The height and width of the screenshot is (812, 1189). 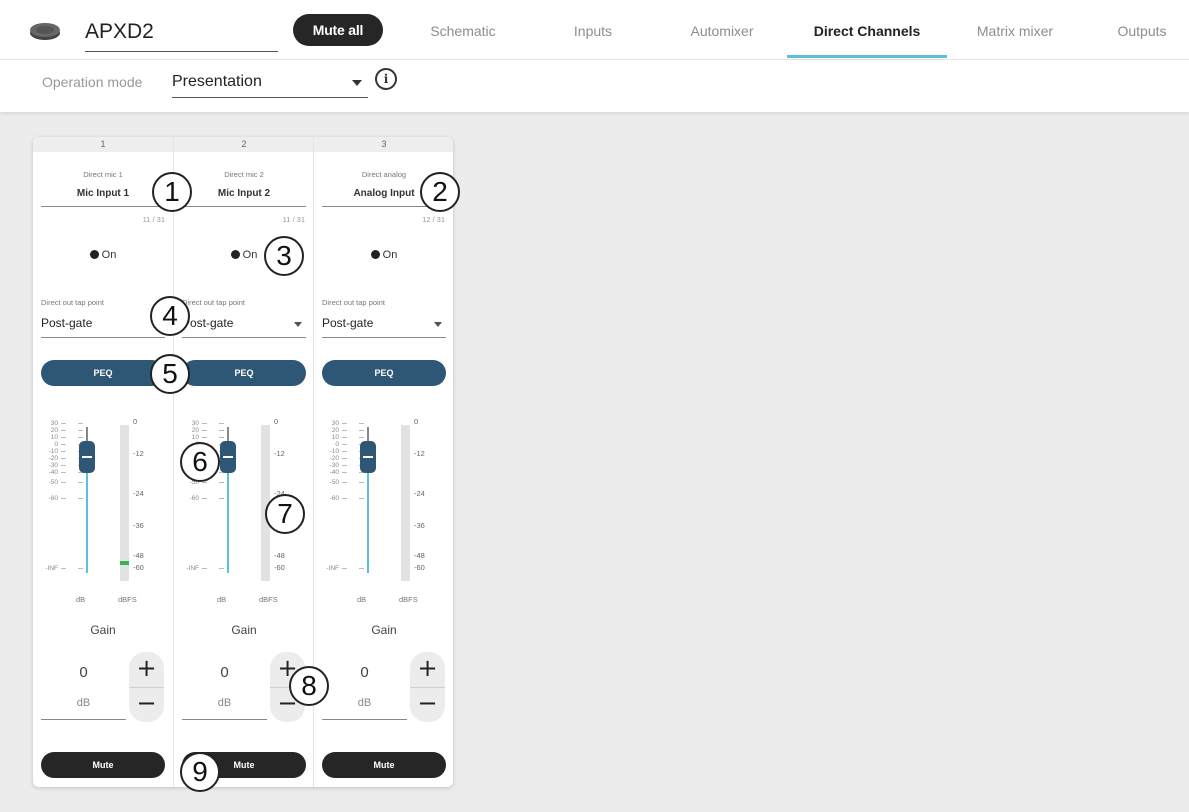 I want to click on mute-all-button: Mute all, so click(x=338, y=30).